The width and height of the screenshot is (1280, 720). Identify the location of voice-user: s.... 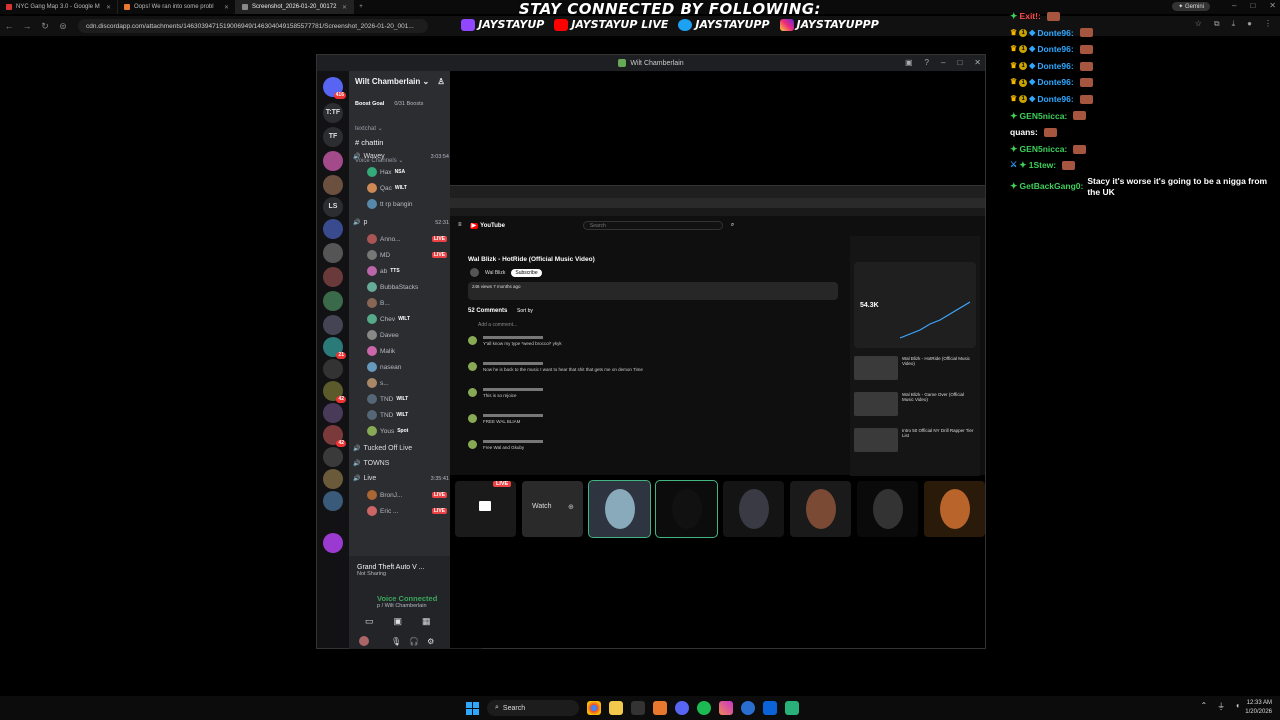
(407, 383).